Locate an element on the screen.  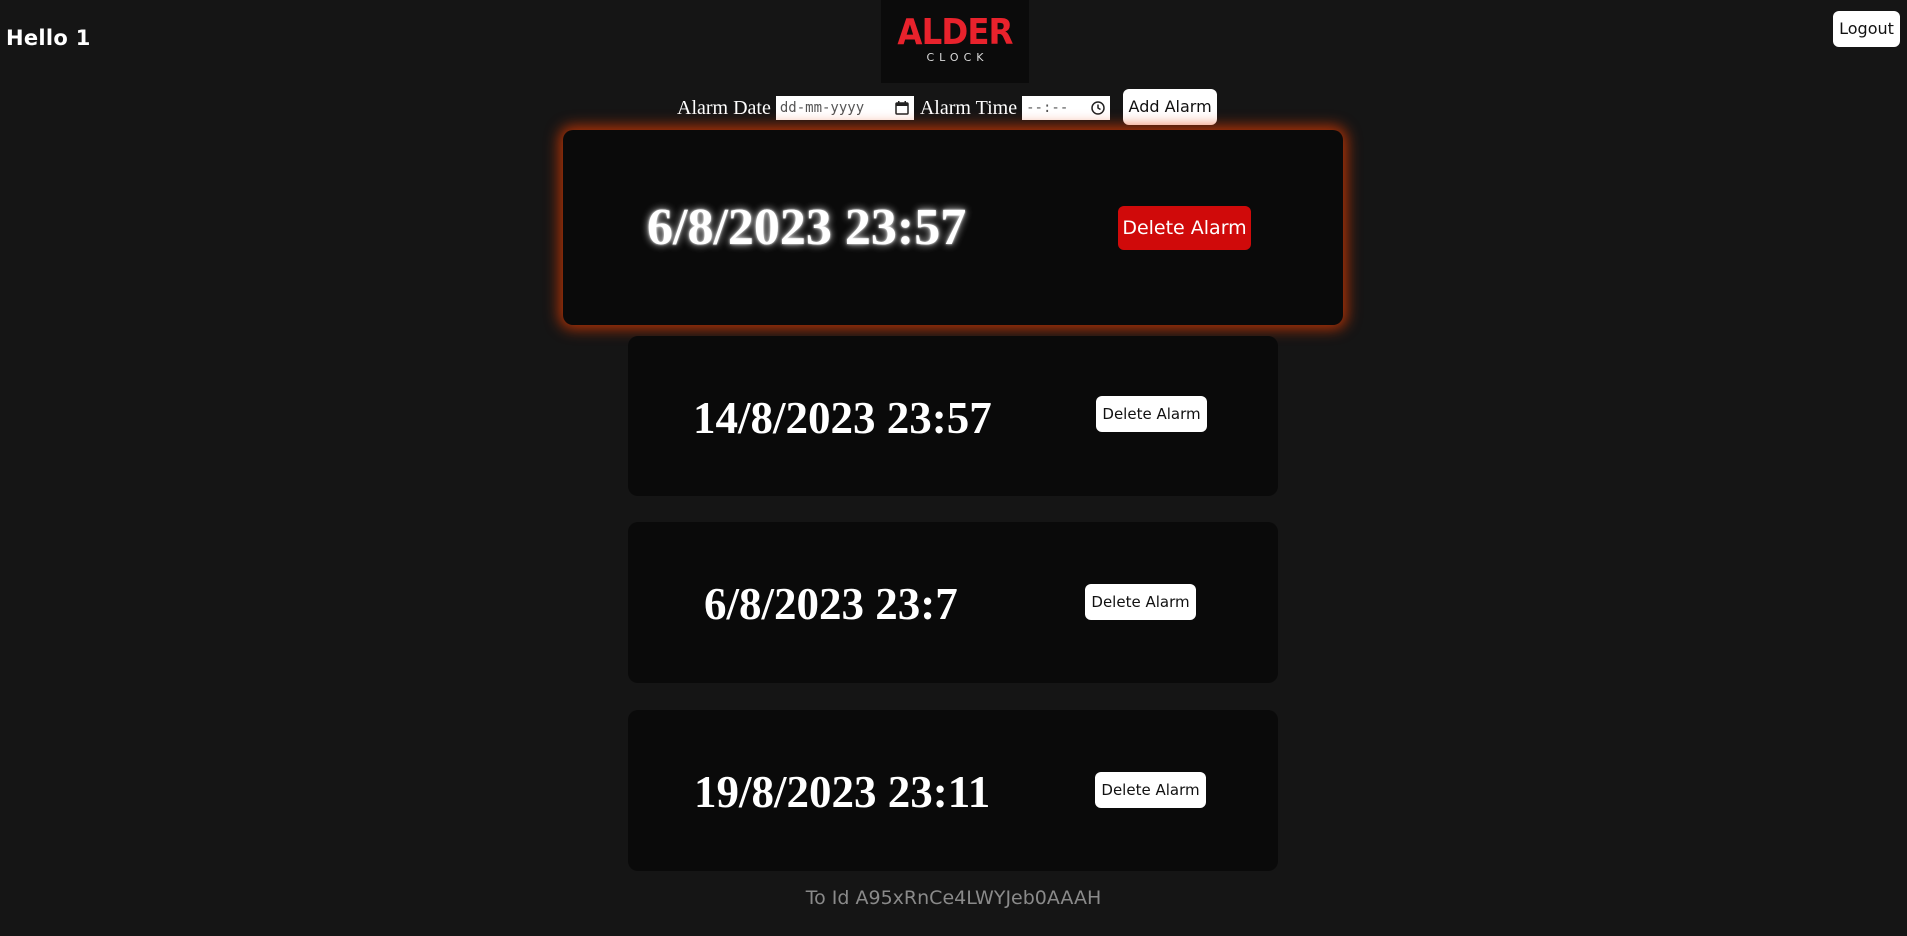
clock-icon is located at coordinates (1098, 108).